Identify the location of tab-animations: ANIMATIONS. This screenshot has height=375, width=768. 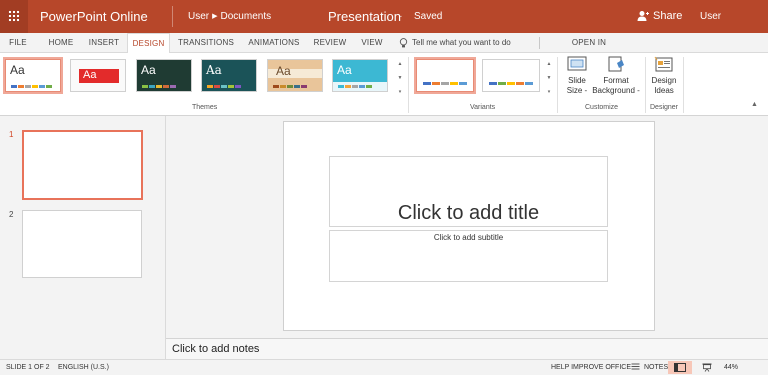
(274, 43).